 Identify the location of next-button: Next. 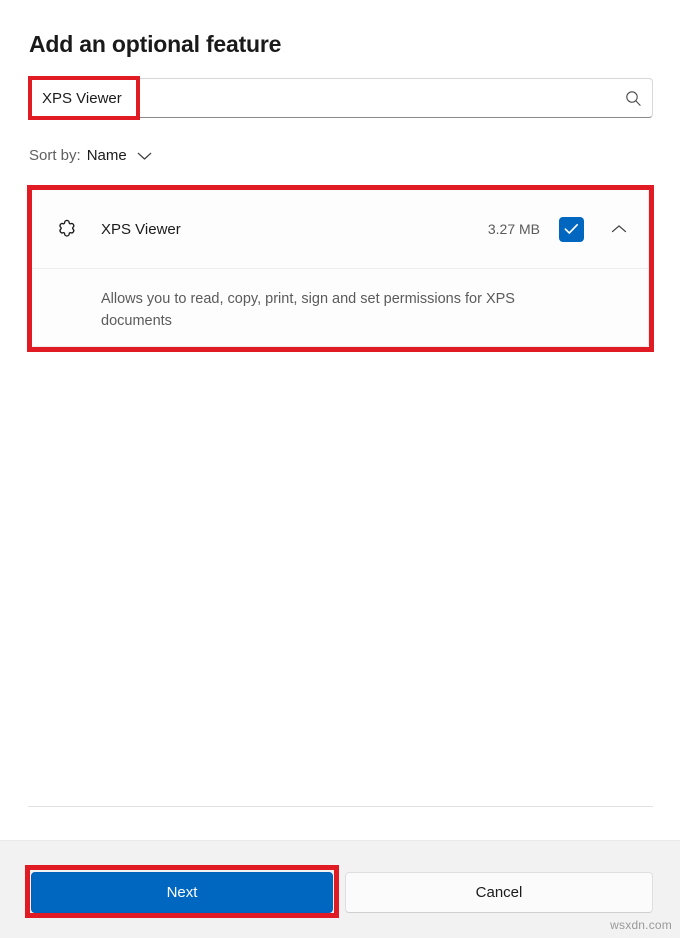
(182, 892).